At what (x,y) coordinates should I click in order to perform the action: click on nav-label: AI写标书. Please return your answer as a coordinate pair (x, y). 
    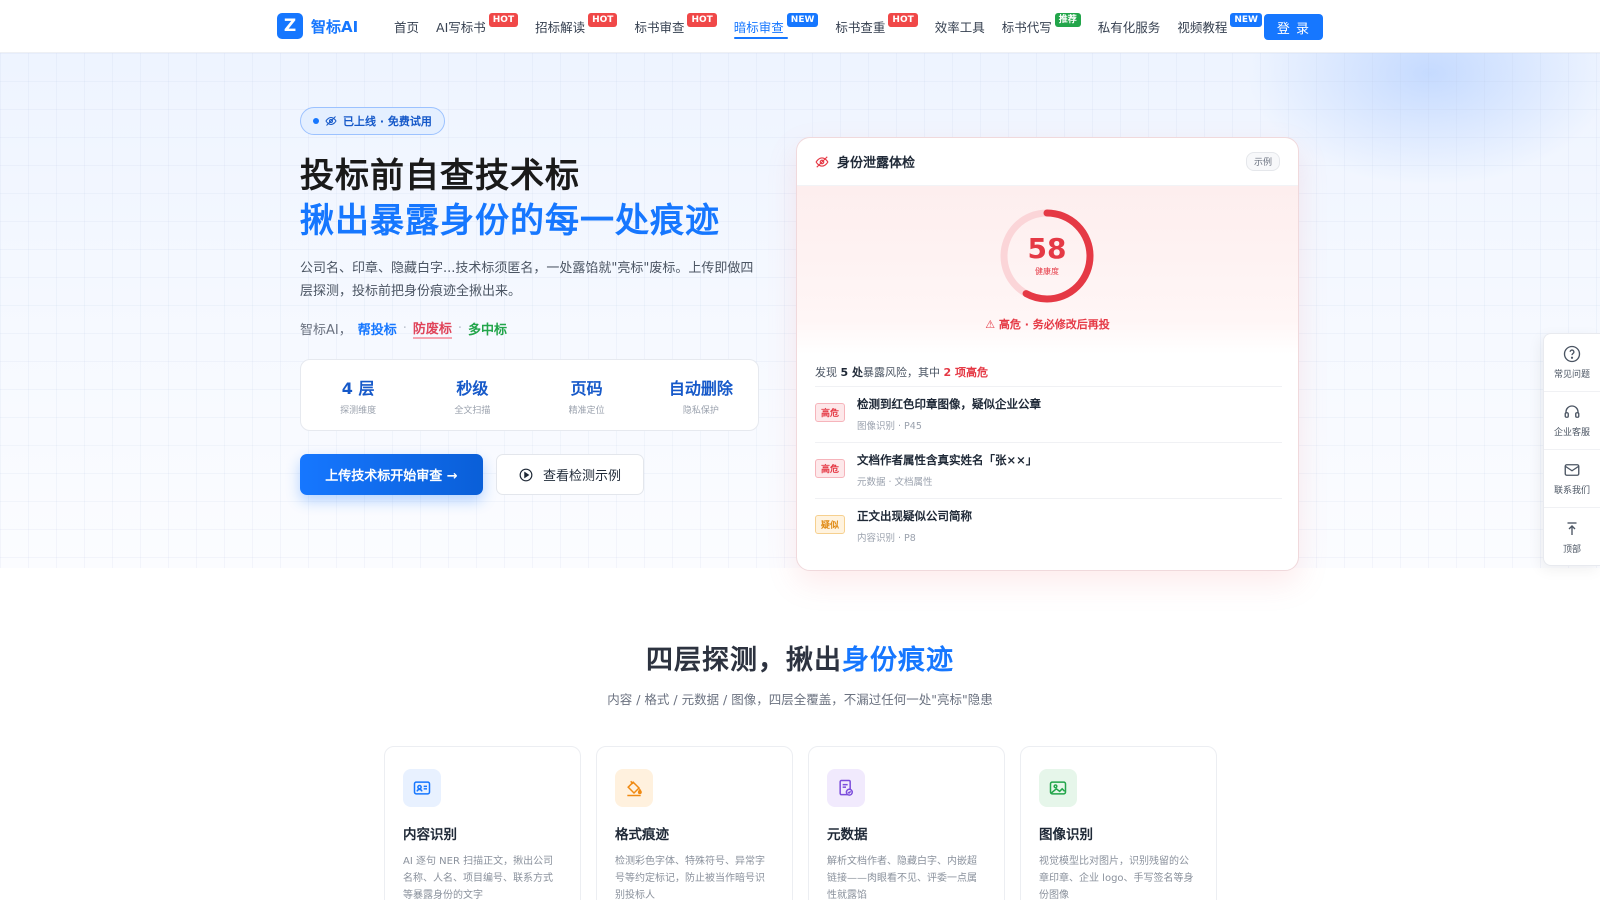
    Looking at the image, I should click on (461, 27).